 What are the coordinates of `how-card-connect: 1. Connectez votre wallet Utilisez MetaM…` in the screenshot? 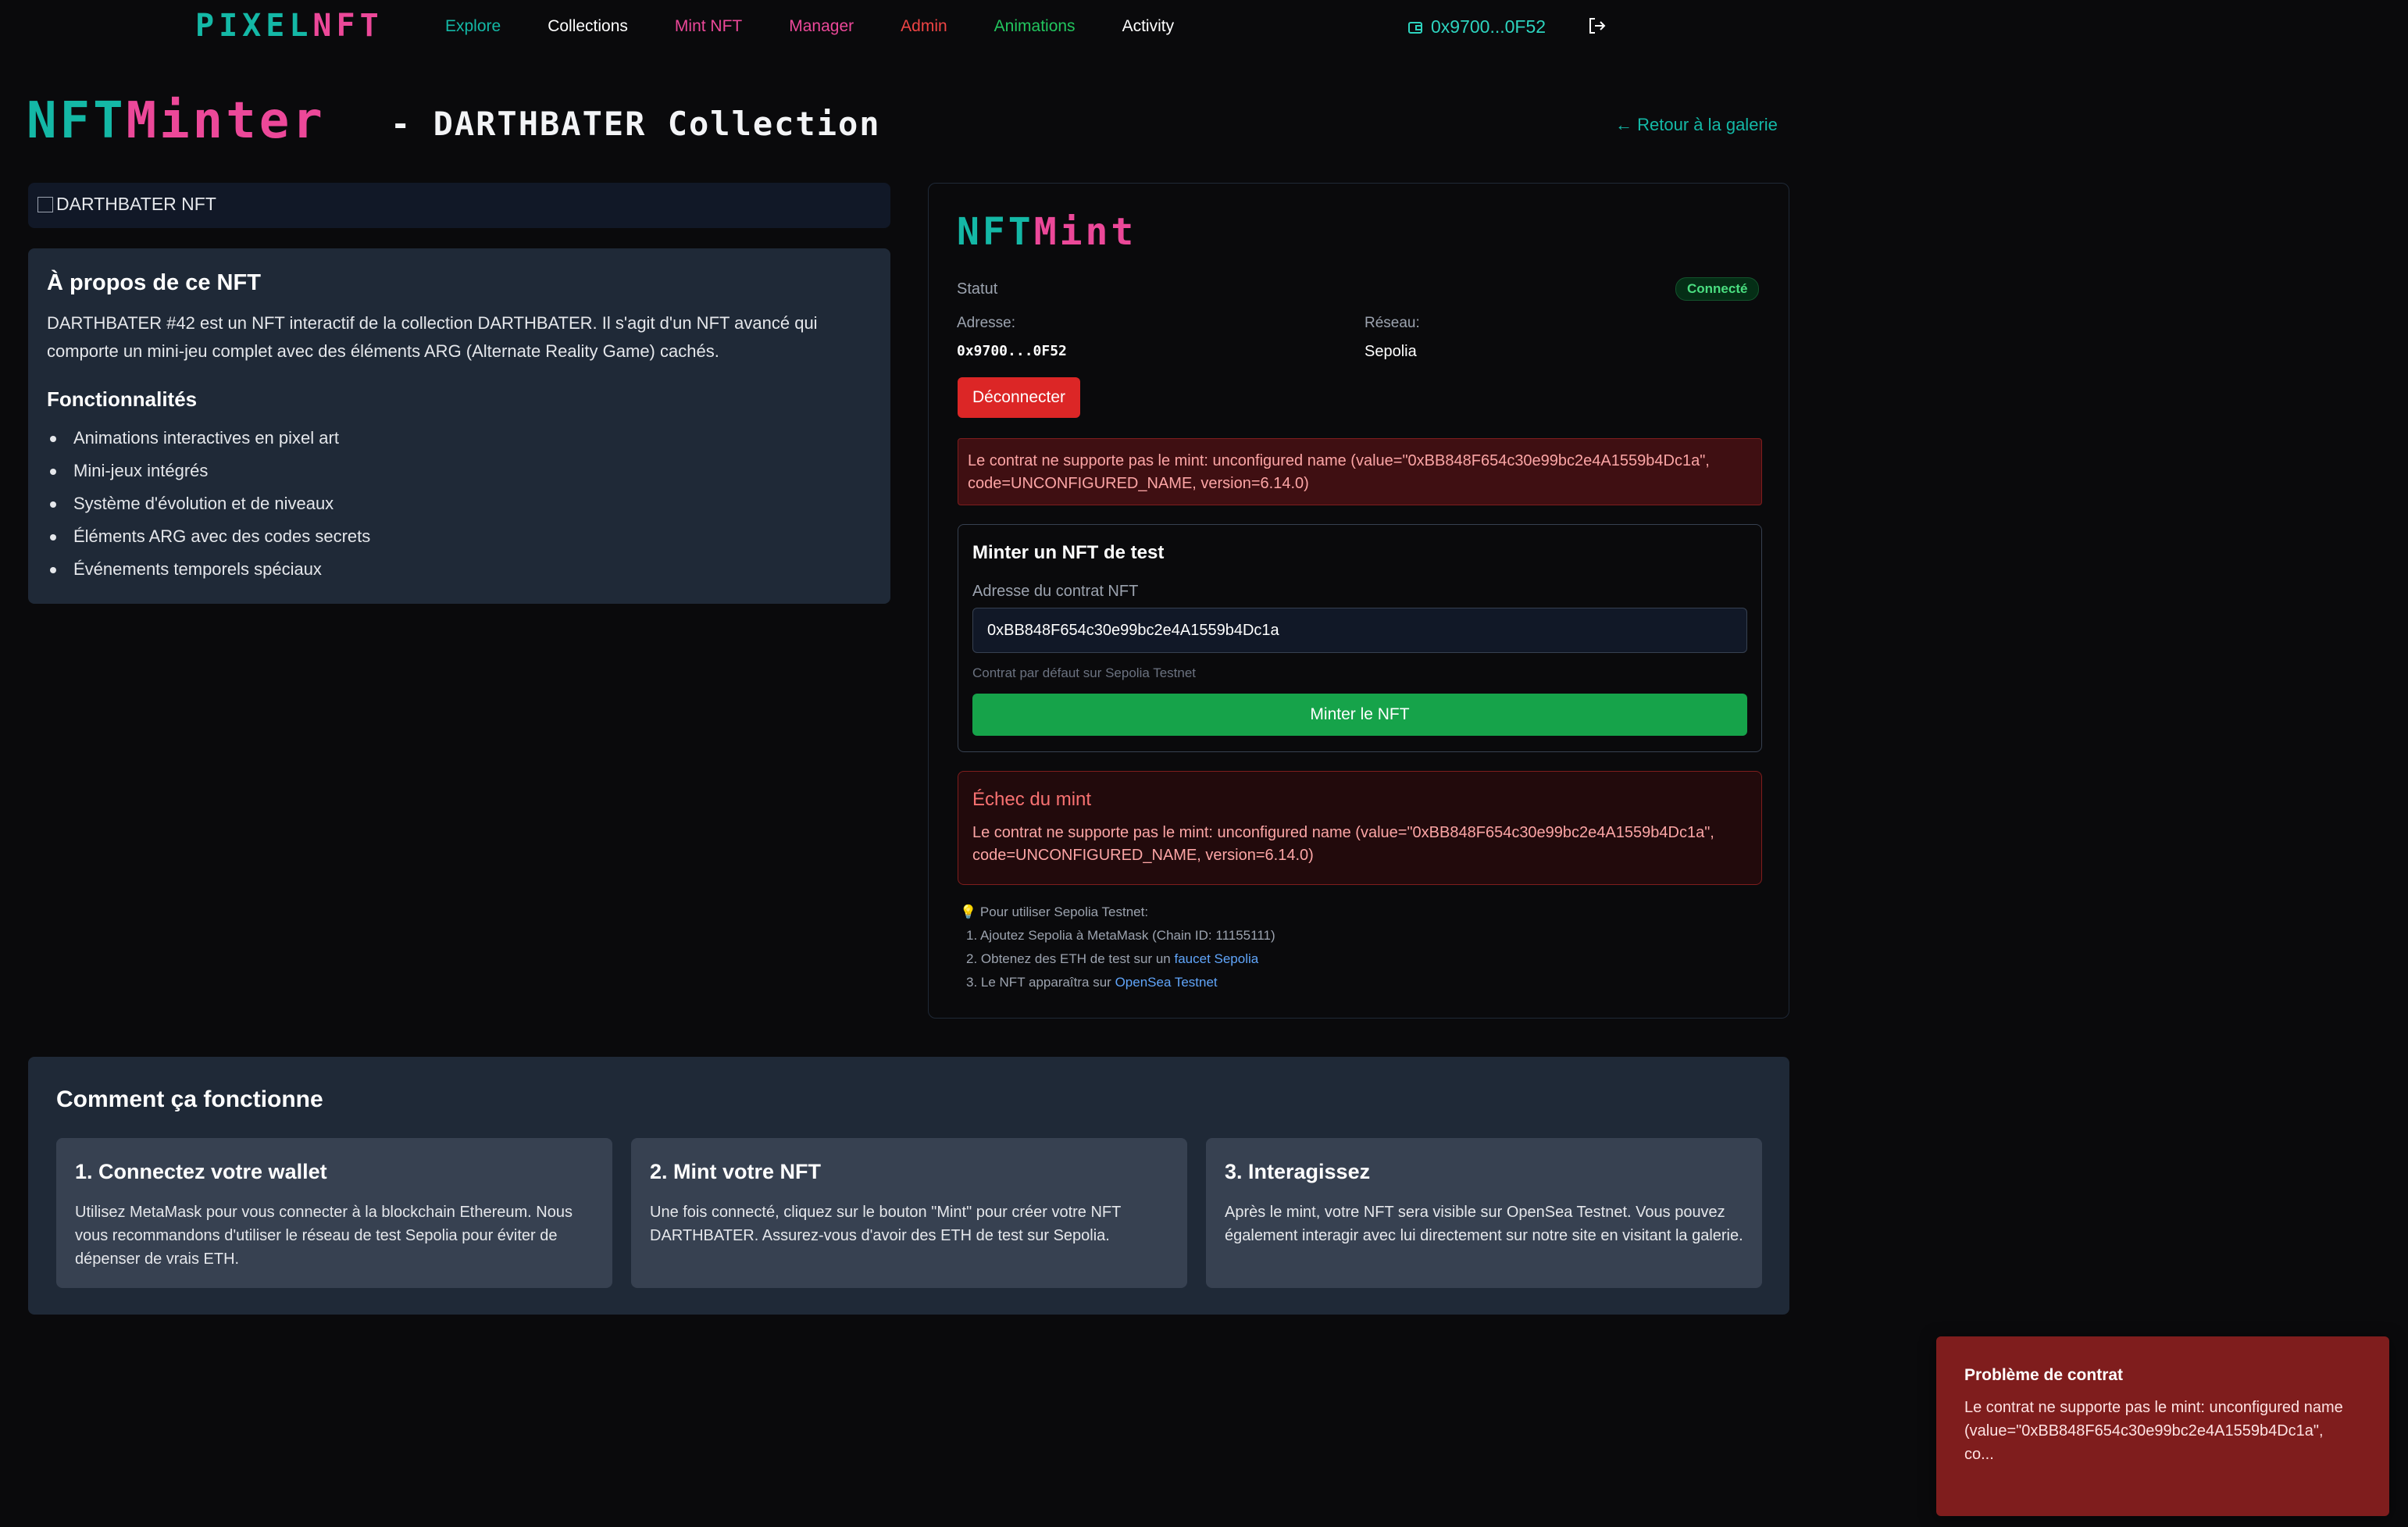 It's located at (334, 1213).